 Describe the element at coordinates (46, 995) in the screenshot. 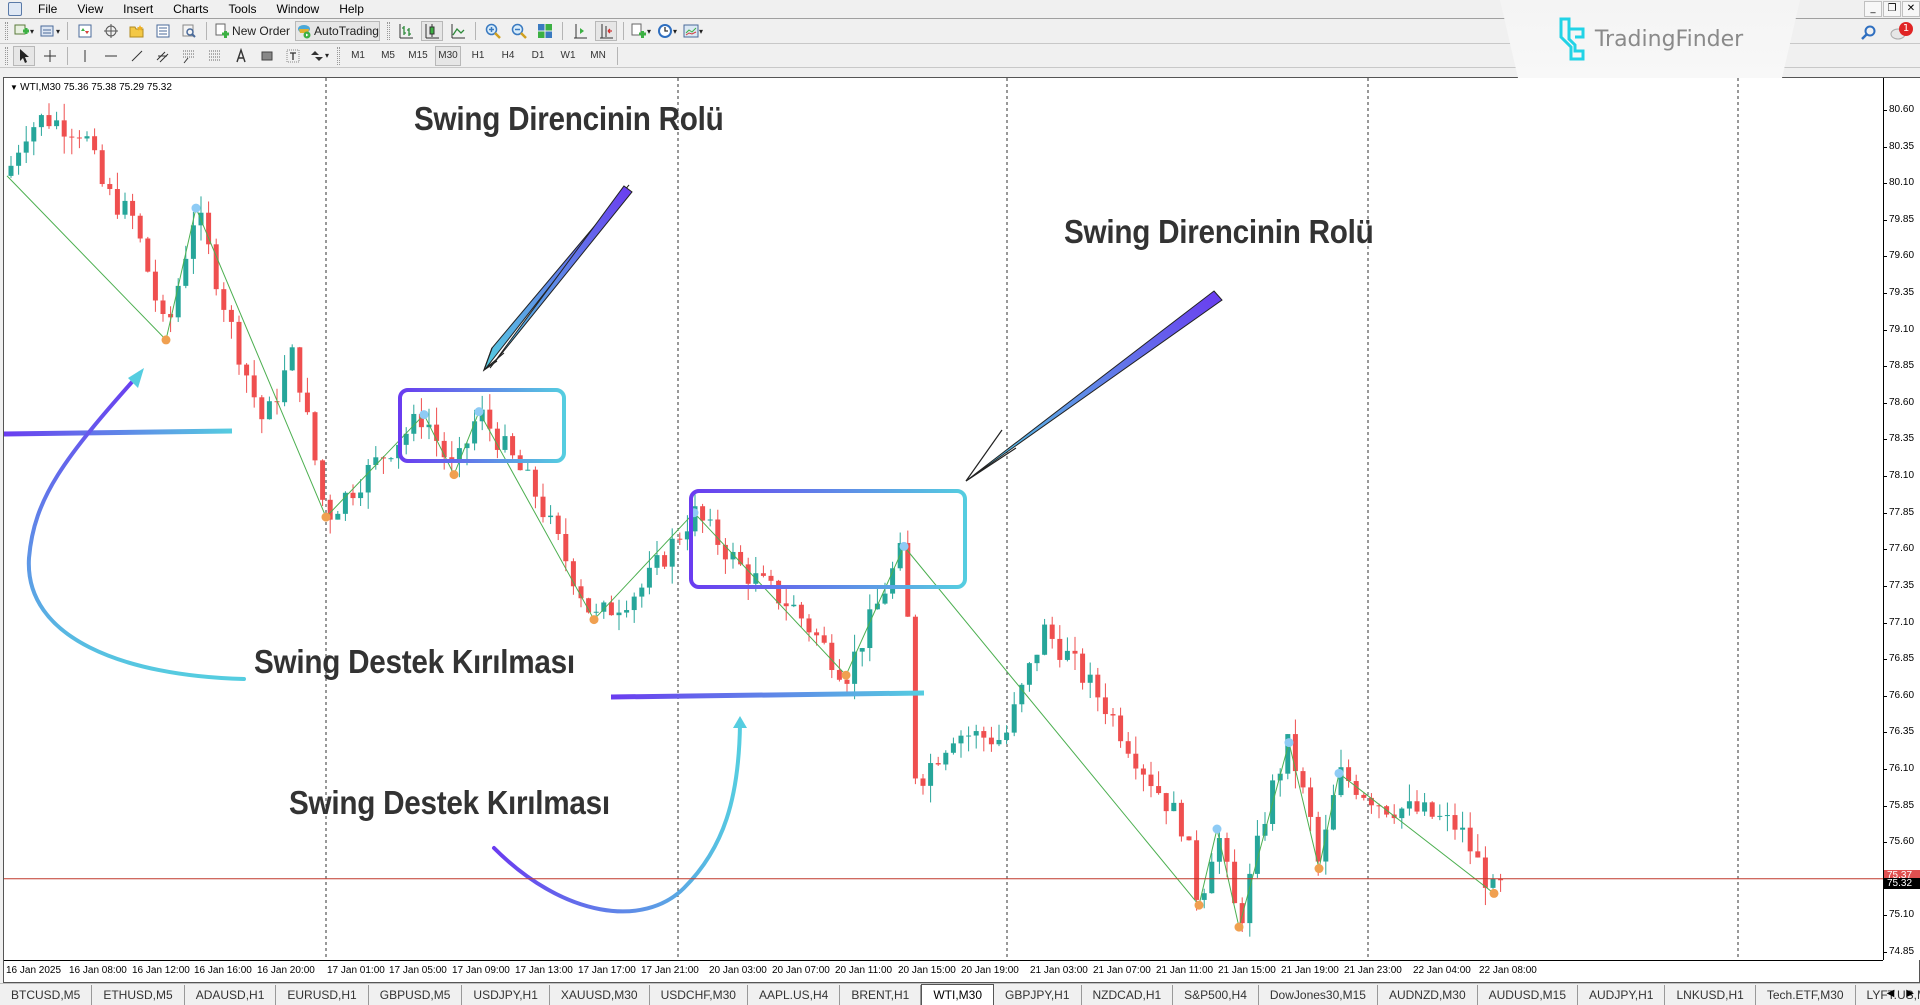

I see `chart-tab: BTCUSD,M5` at that location.